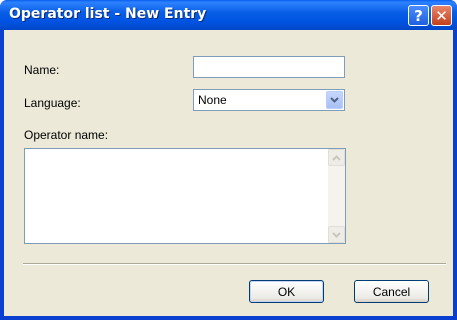  I want to click on cancel-button: Cancel, so click(391, 291).